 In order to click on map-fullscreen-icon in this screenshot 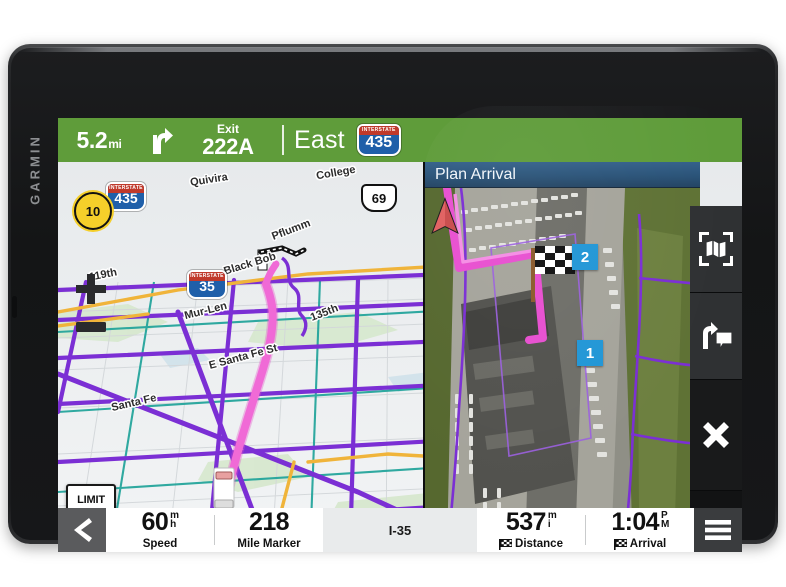, I will do `click(716, 249)`.